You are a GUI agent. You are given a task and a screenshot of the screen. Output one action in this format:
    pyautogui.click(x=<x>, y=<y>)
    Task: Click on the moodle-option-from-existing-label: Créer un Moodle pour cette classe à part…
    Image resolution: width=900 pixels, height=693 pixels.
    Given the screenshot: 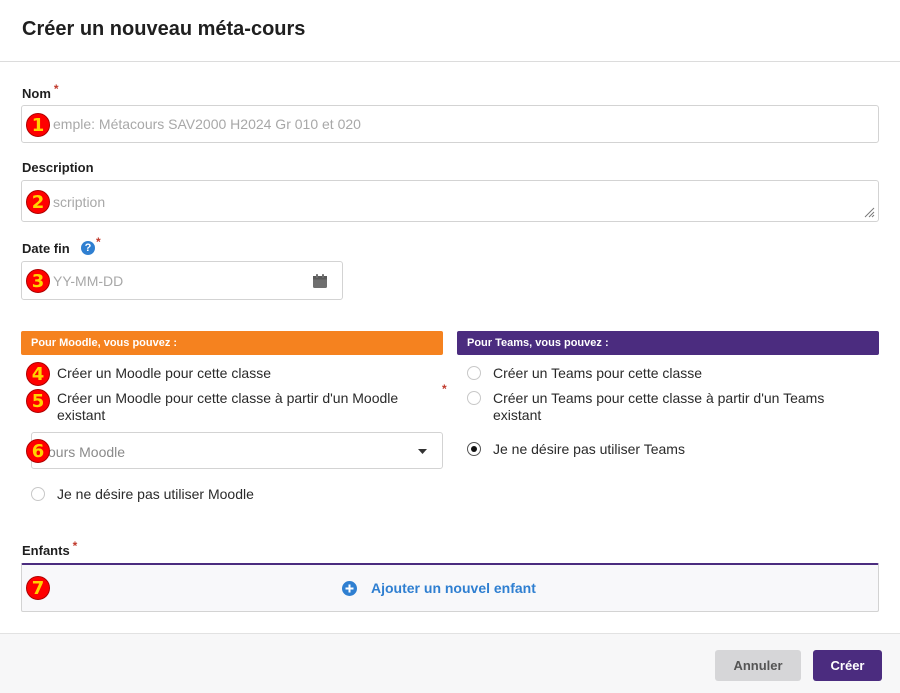 What is the action you would take?
    pyautogui.click(x=228, y=406)
    